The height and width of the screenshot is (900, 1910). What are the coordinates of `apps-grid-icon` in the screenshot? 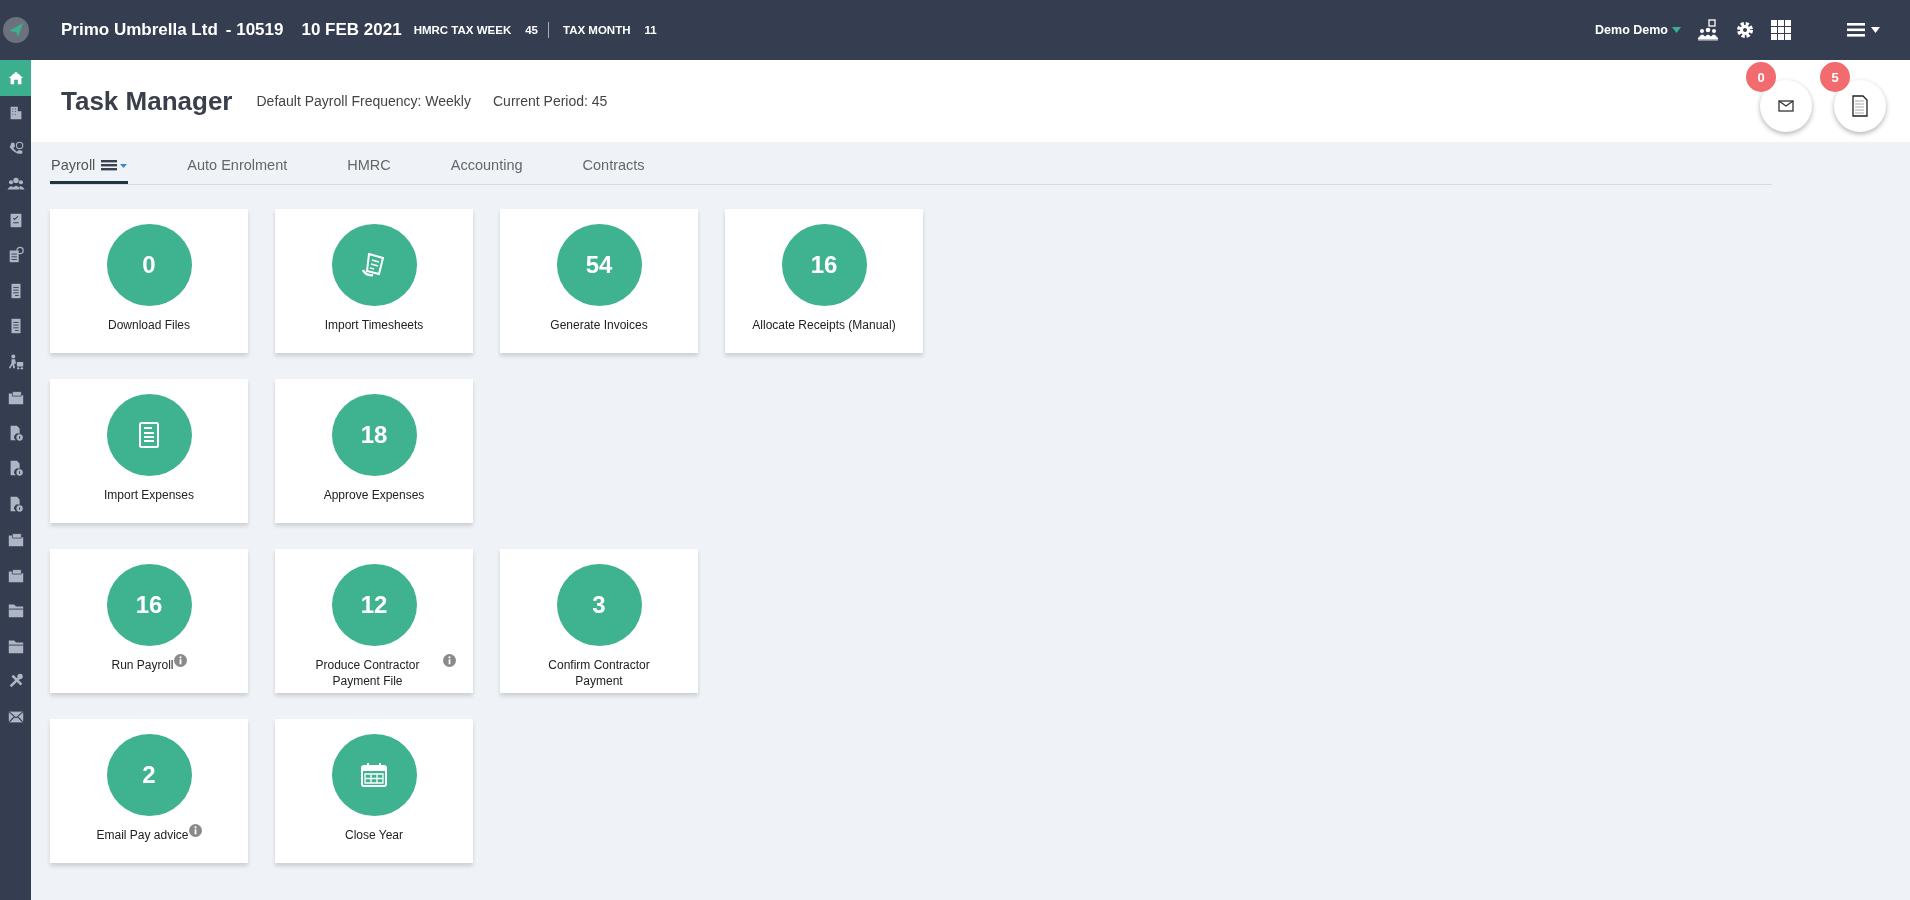 It's located at (1781, 30).